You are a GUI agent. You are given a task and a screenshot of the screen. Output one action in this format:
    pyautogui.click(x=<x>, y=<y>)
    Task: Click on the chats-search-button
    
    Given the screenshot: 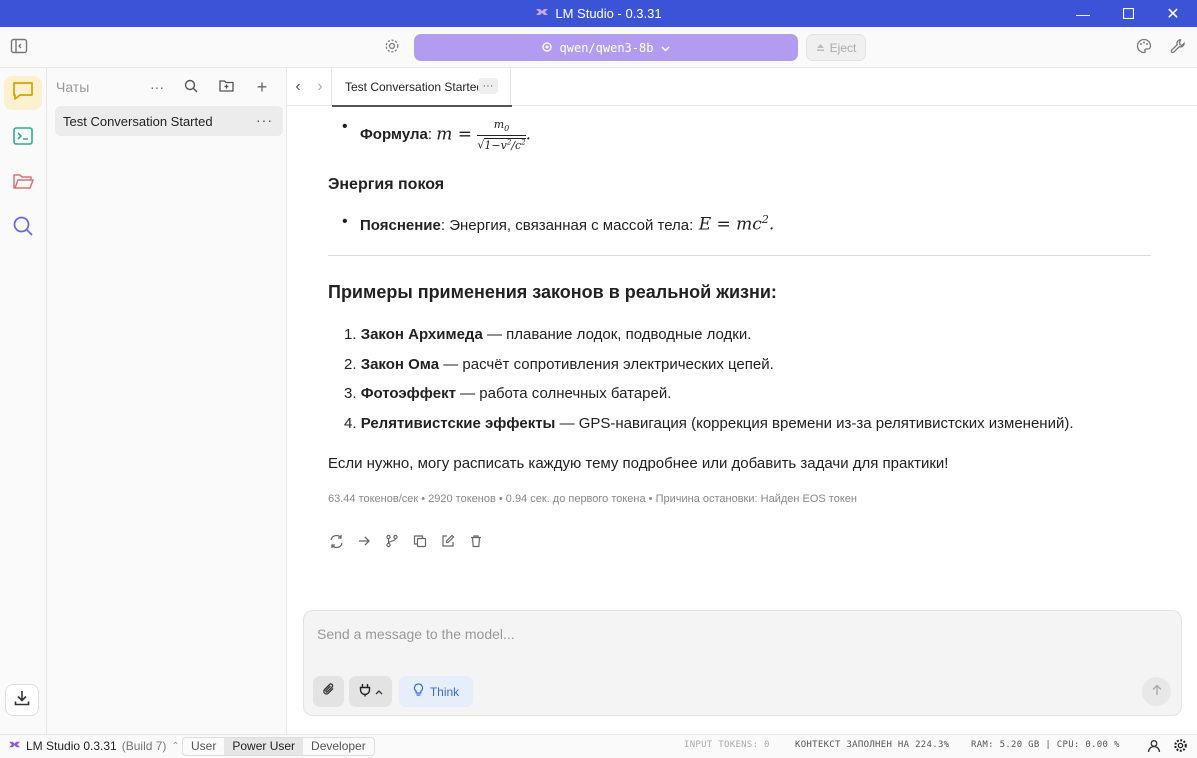 What is the action you would take?
    pyautogui.click(x=191, y=87)
    